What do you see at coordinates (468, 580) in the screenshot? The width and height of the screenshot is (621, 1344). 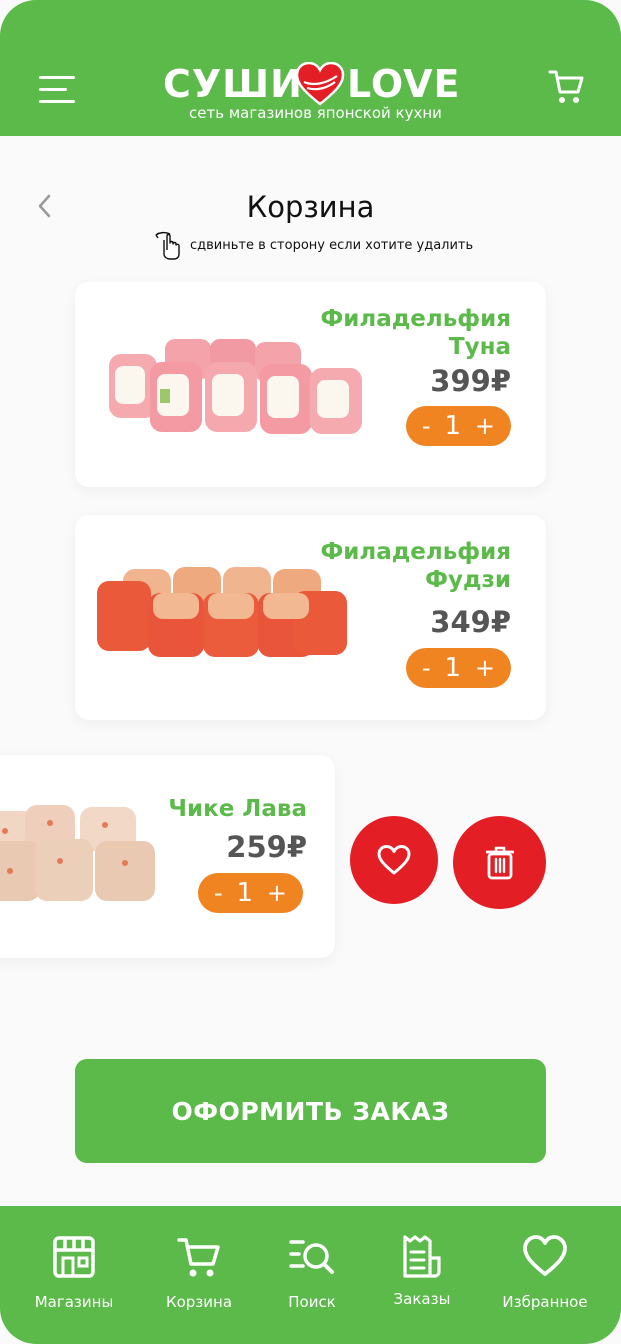 I see `item-name-line2: Фудзи` at bounding box center [468, 580].